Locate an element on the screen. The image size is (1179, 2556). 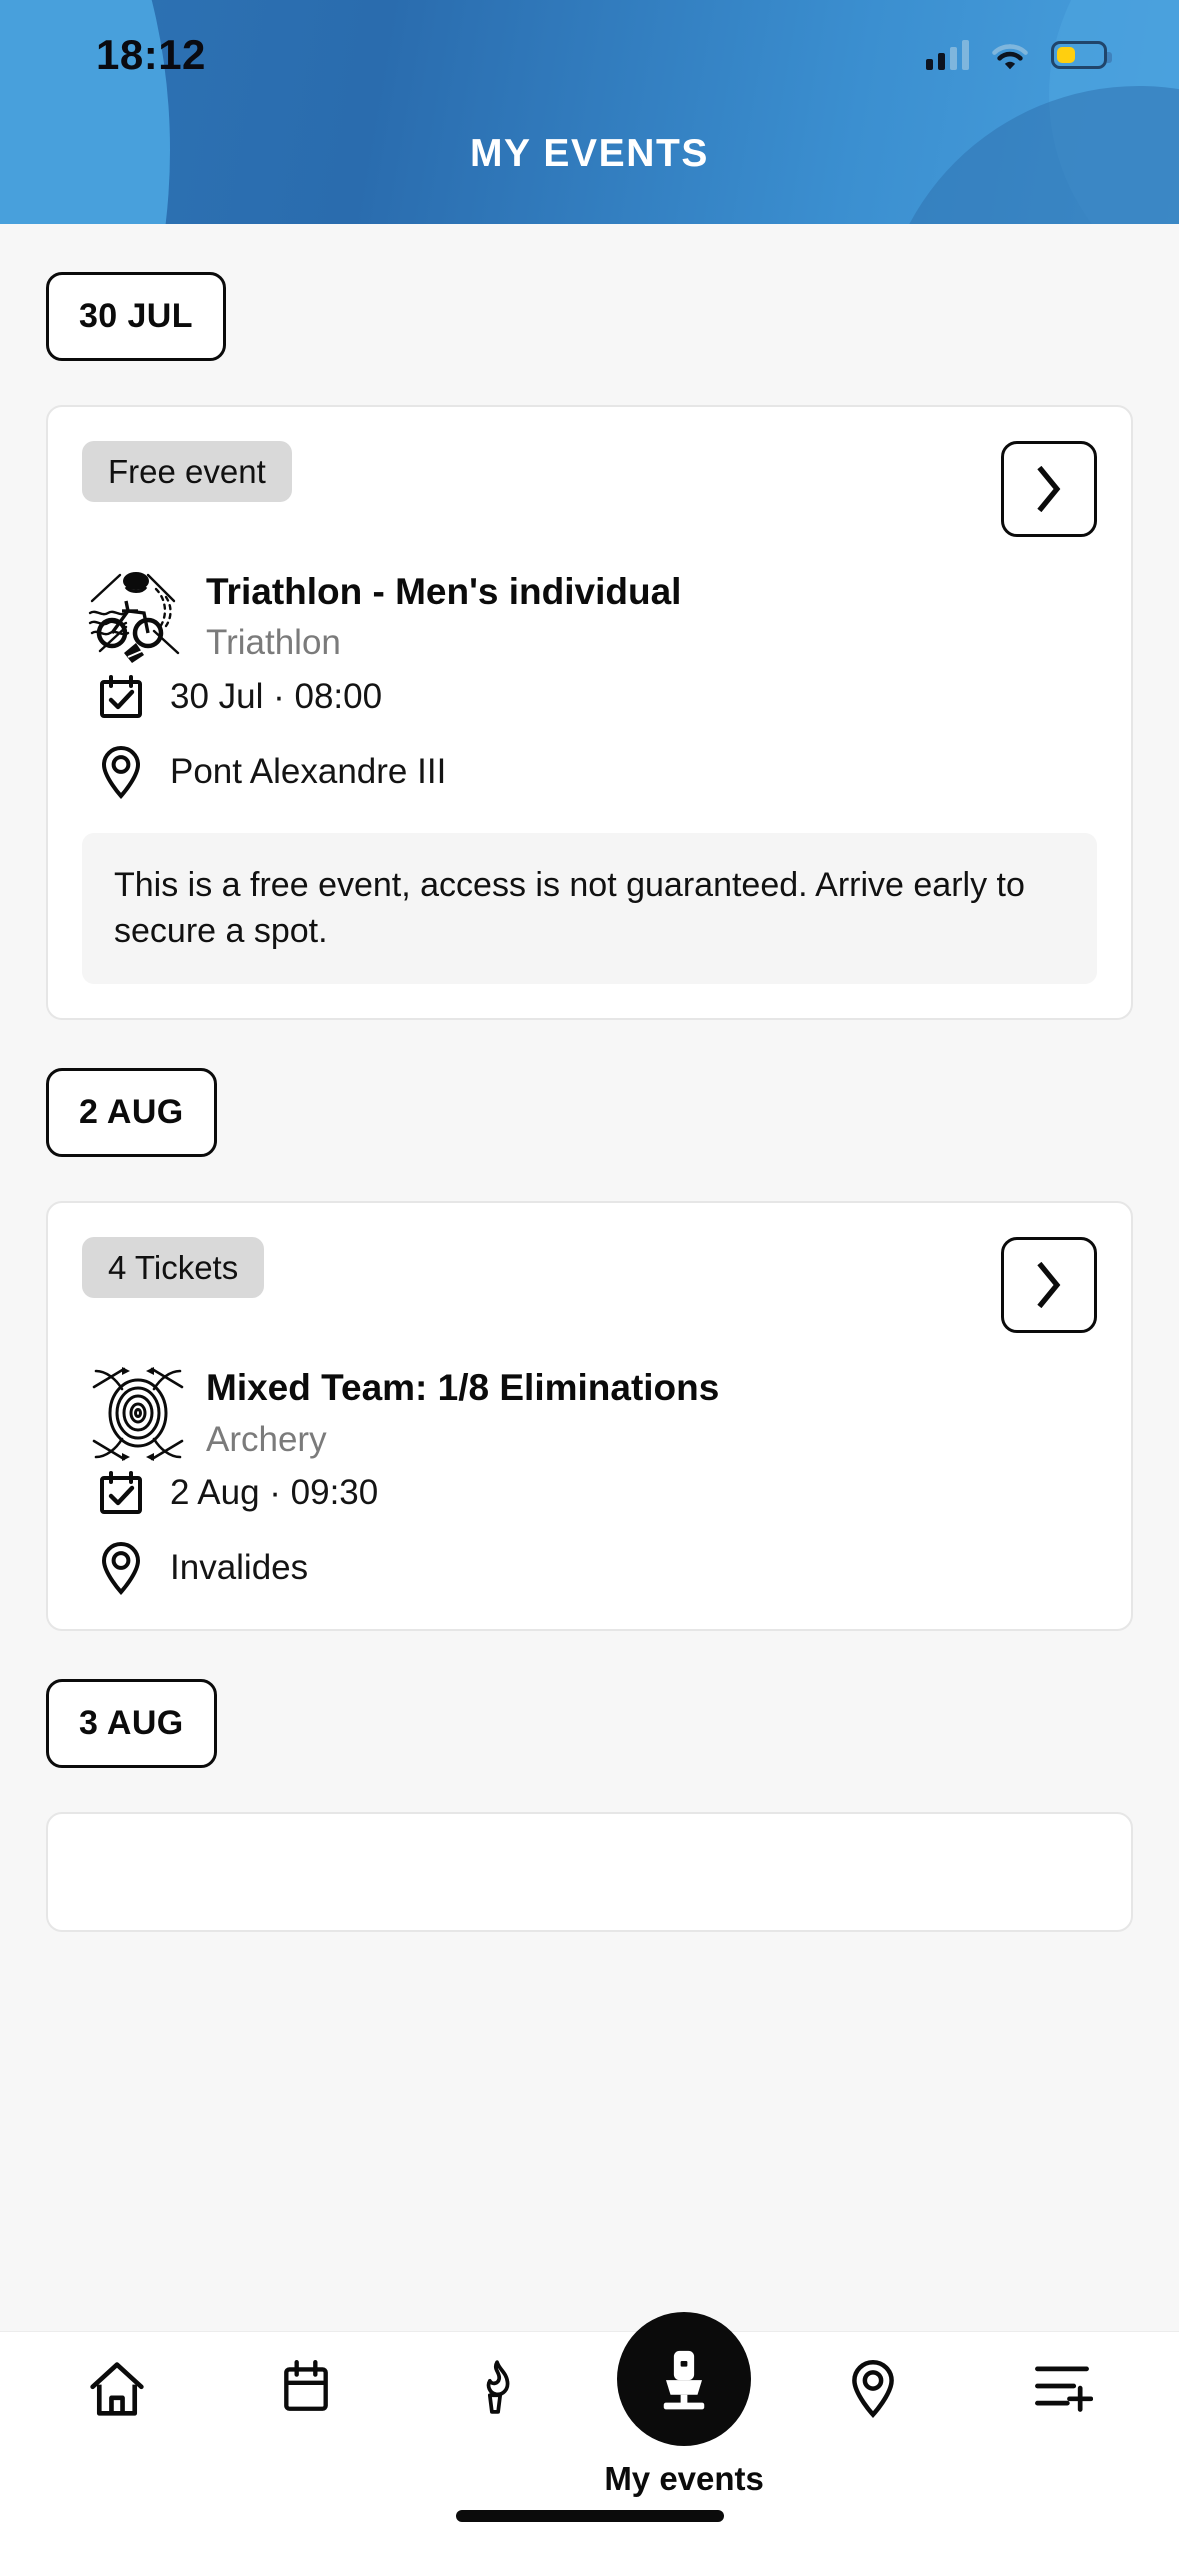
cellular-signal-icon is located at coordinates (947, 55).